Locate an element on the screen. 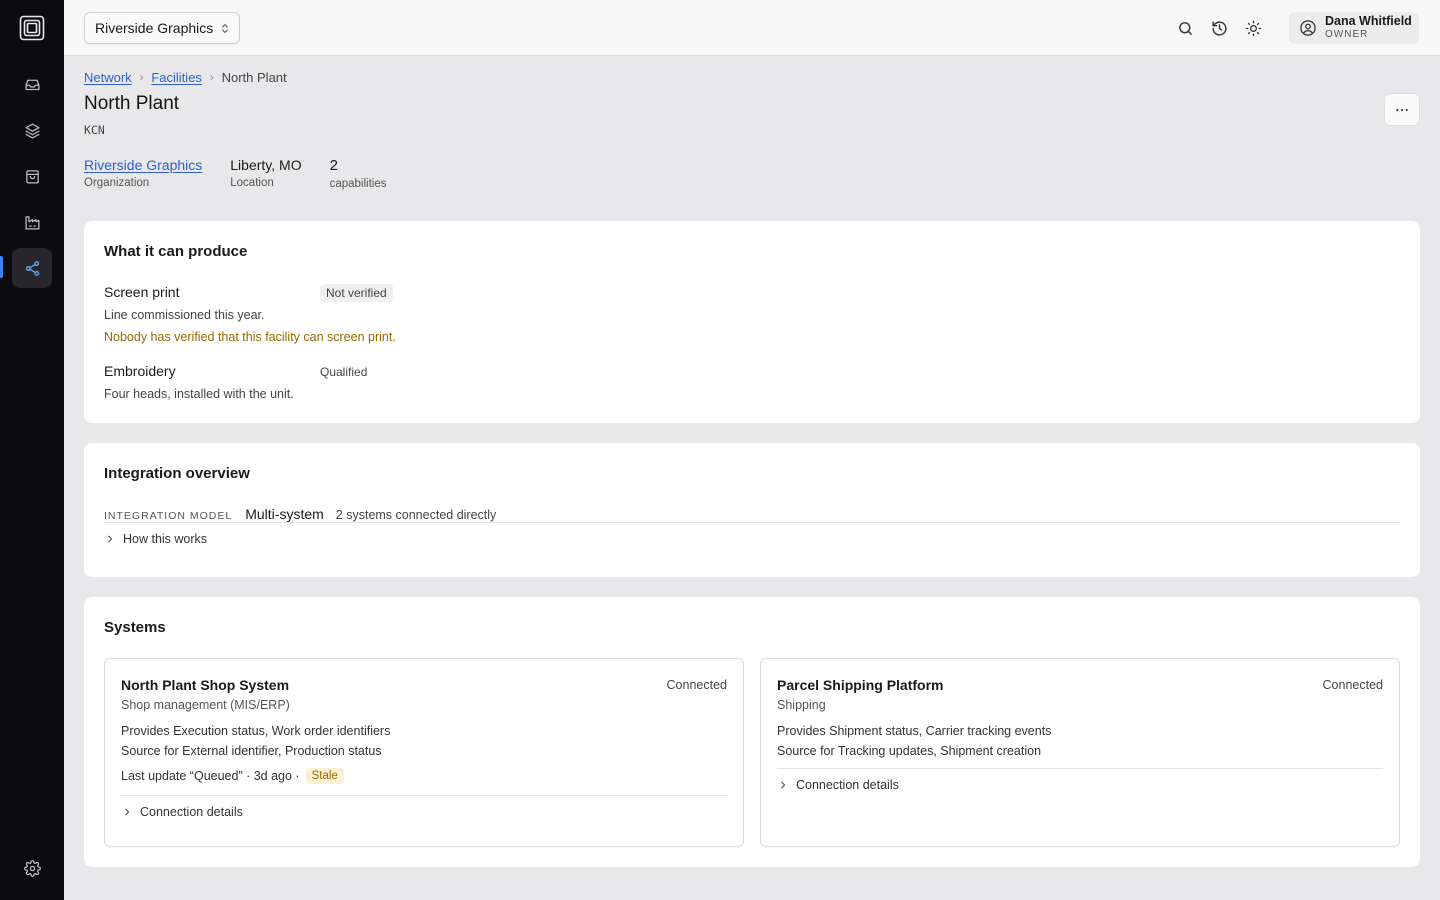  page-title: North Plant is located at coordinates (132, 103).